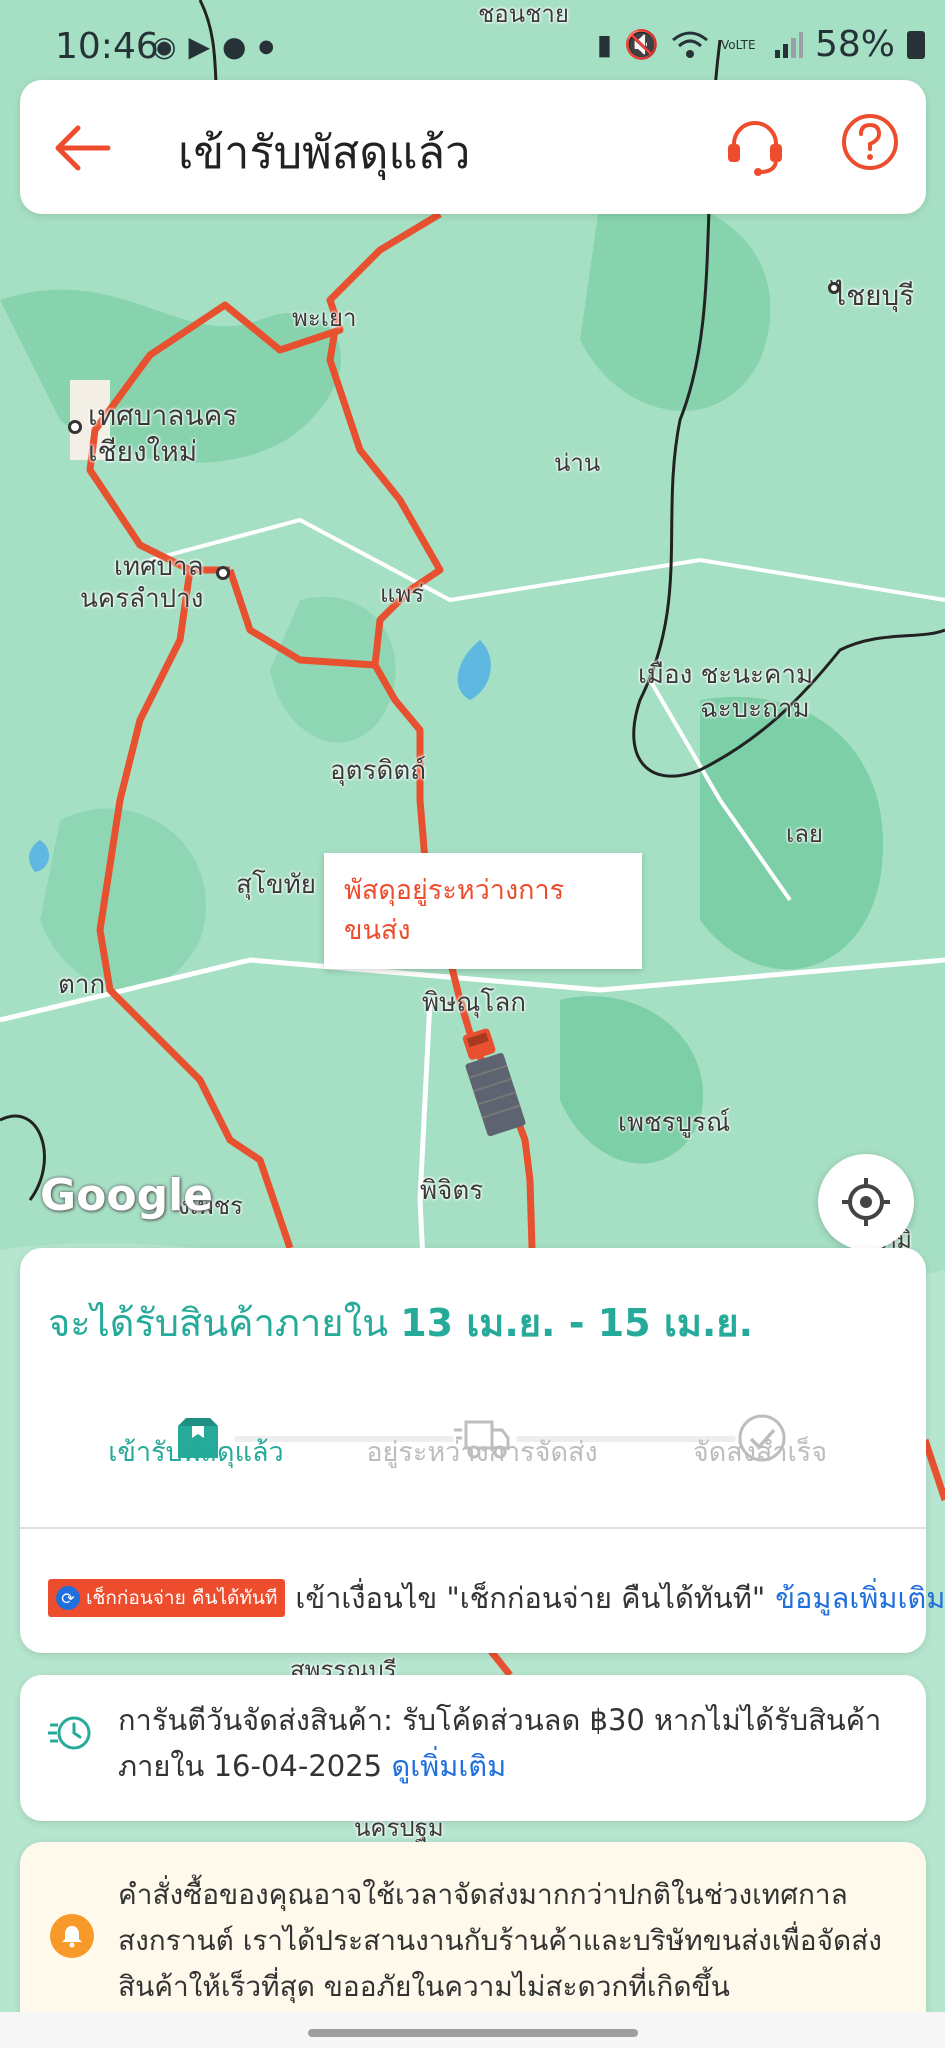 The height and width of the screenshot is (2048, 945). I want to click on step-label-picked-up: เข้ารับพัสดุแล้ว, so click(196, 1452).